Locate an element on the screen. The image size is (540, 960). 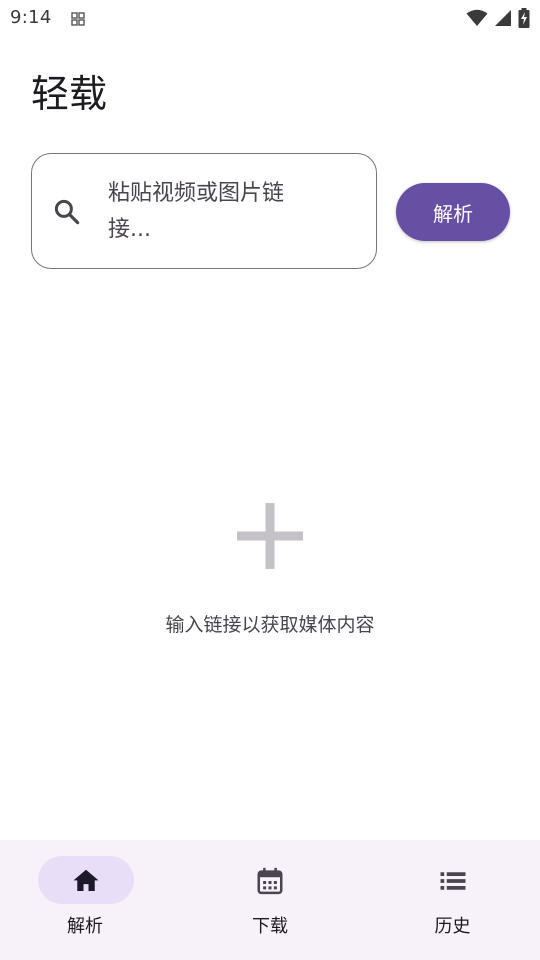
nav-item-history: 历史 is located at coordinates (450, 900).